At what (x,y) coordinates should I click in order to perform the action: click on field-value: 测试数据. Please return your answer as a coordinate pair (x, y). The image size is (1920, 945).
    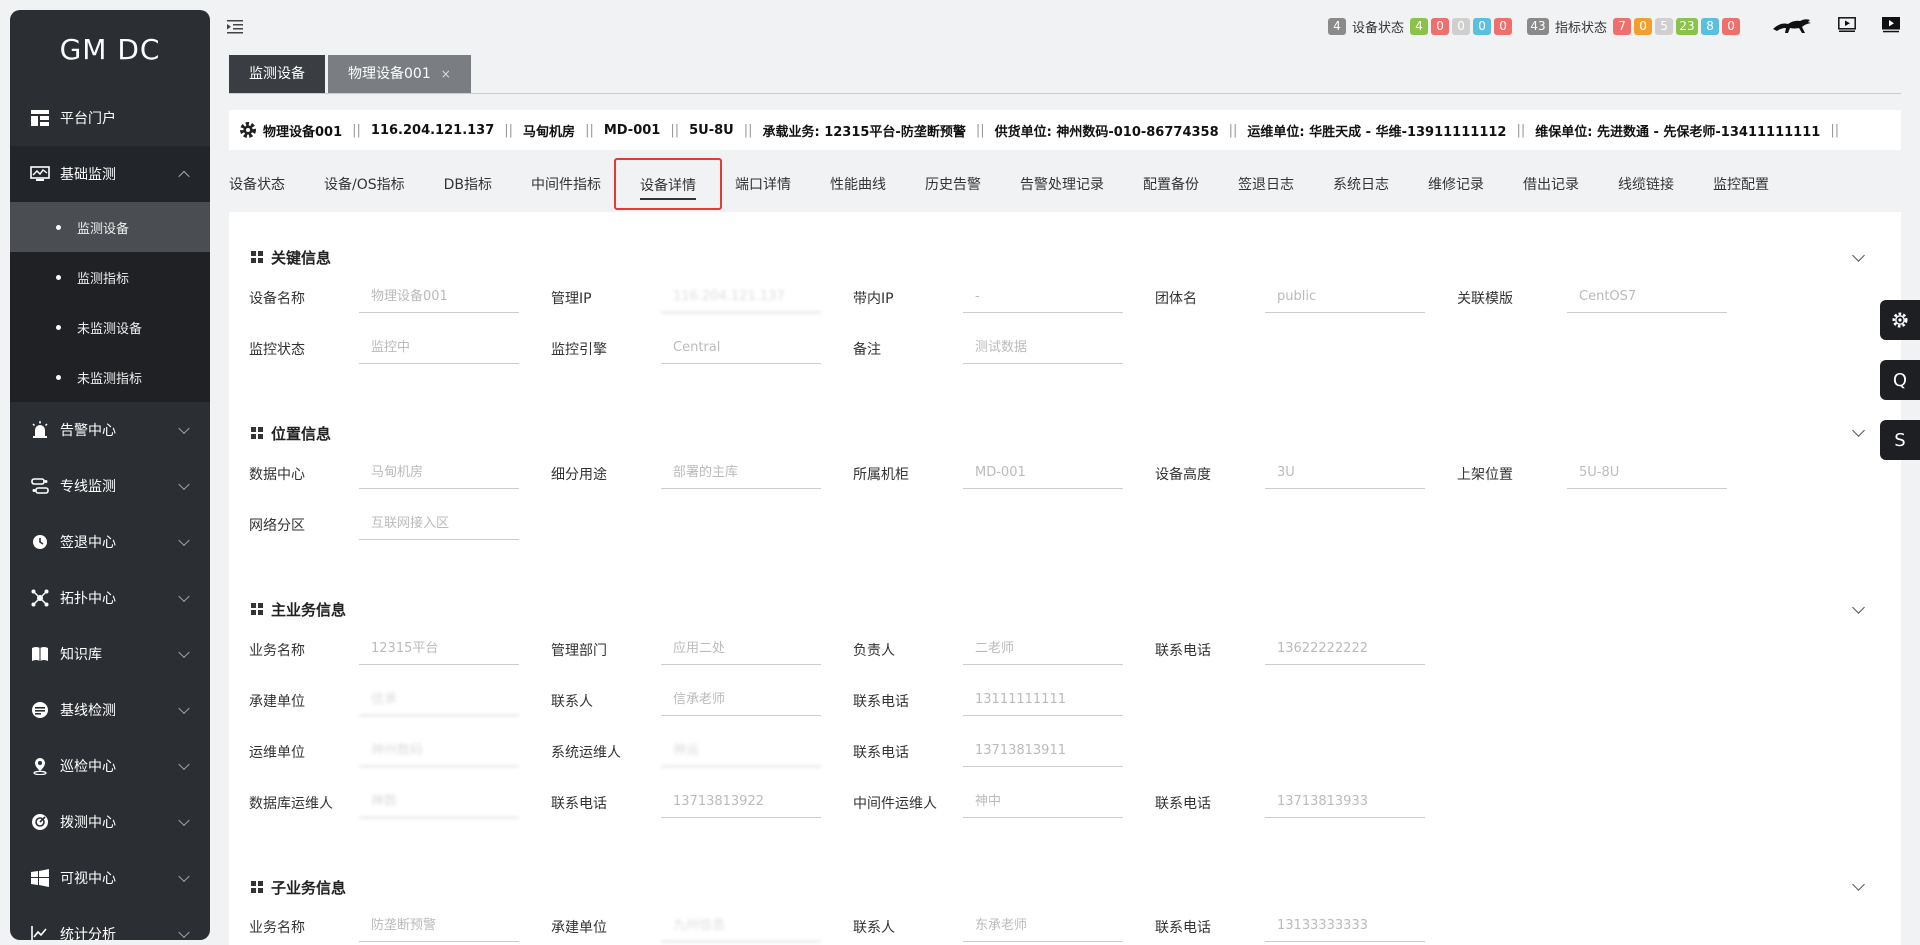
    Looking at the image, I should click on (1043, 348).